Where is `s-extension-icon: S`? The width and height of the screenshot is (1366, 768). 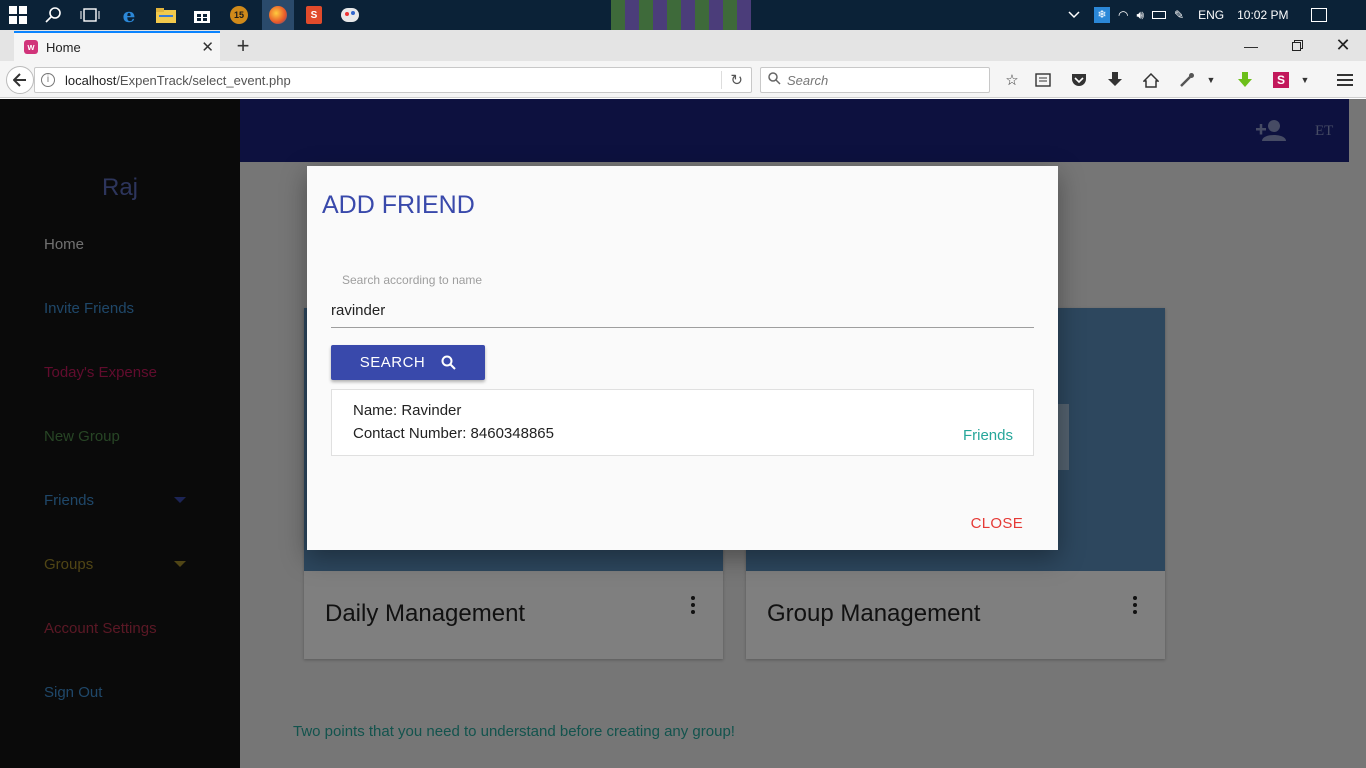 s-extension-icon: S is located at coordinates (1281, 80).